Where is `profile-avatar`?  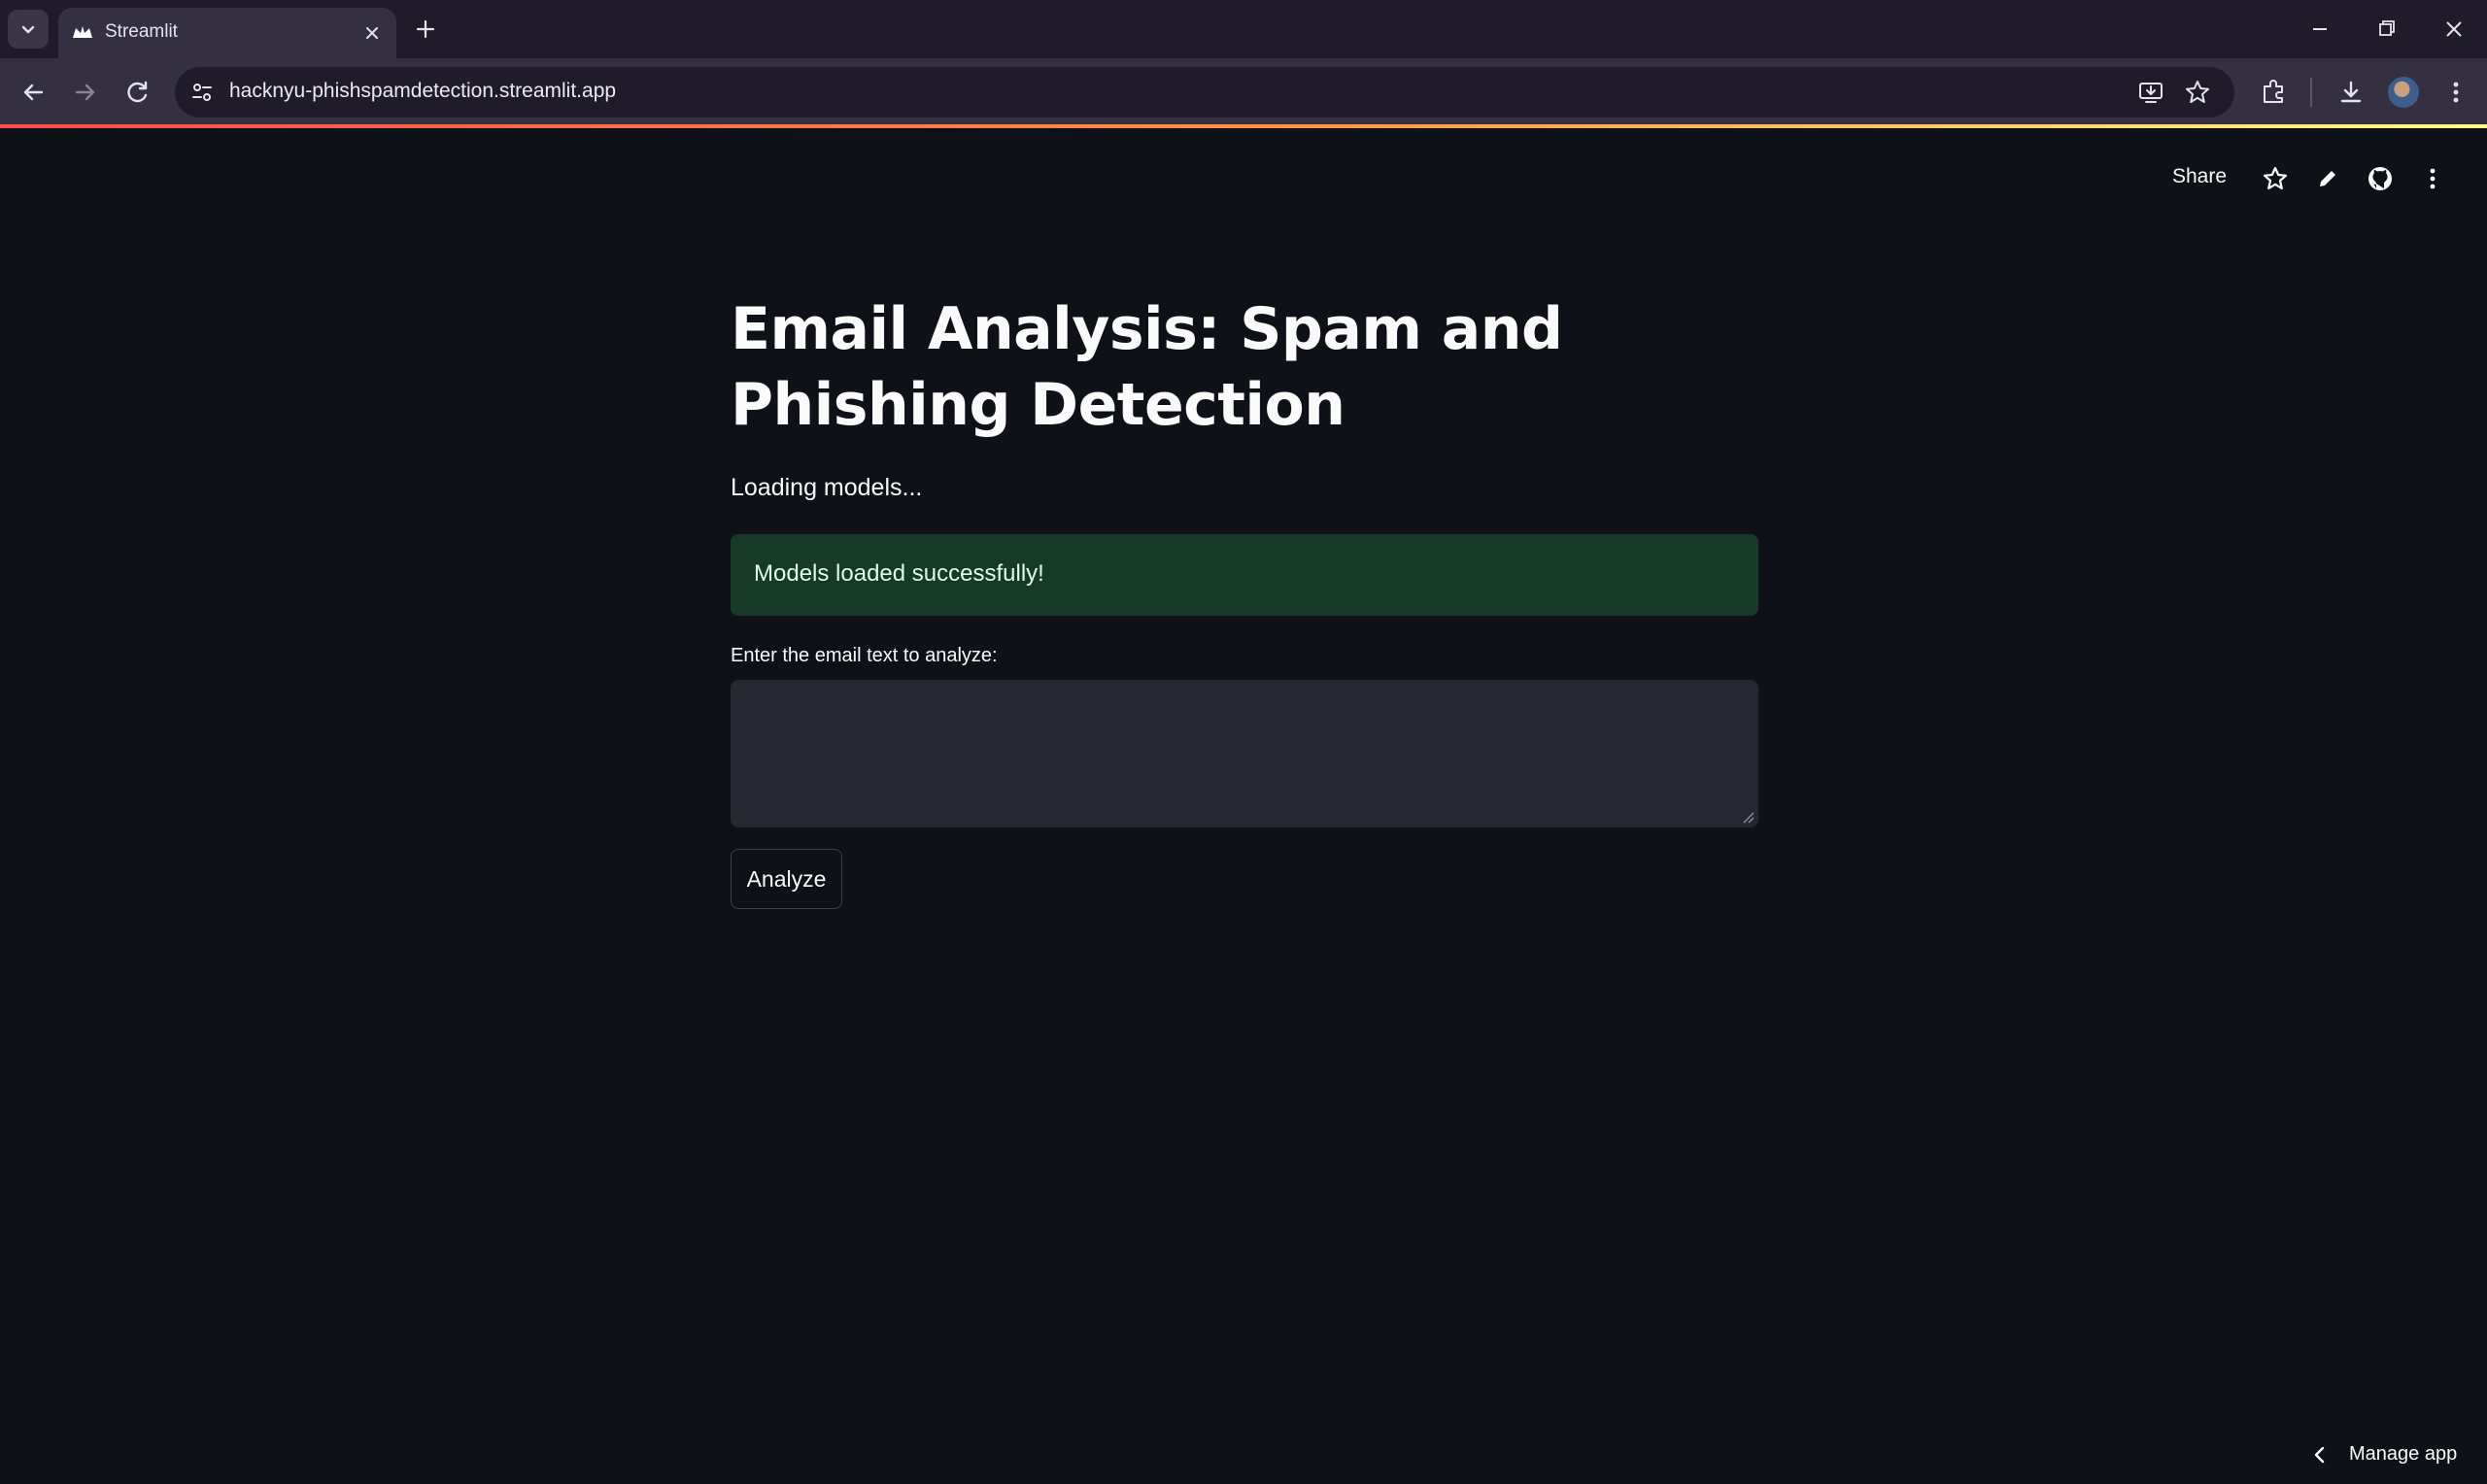 profile-avatar is located at coordinates (2403, 92).